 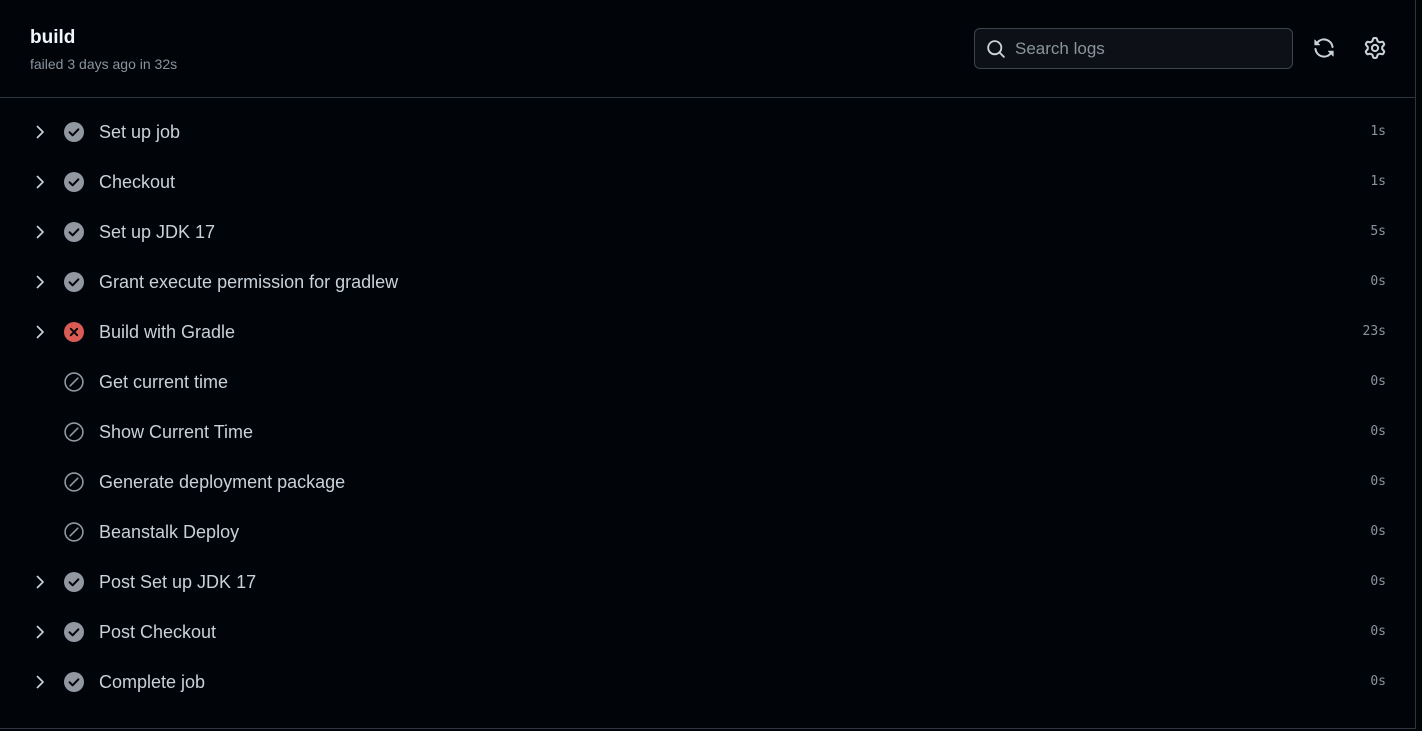 What do you see at coordinates (708, 532) in the screenshot?
I see `step-row: Beanstalk Deploy 0s` at bounding box center [708, 532].